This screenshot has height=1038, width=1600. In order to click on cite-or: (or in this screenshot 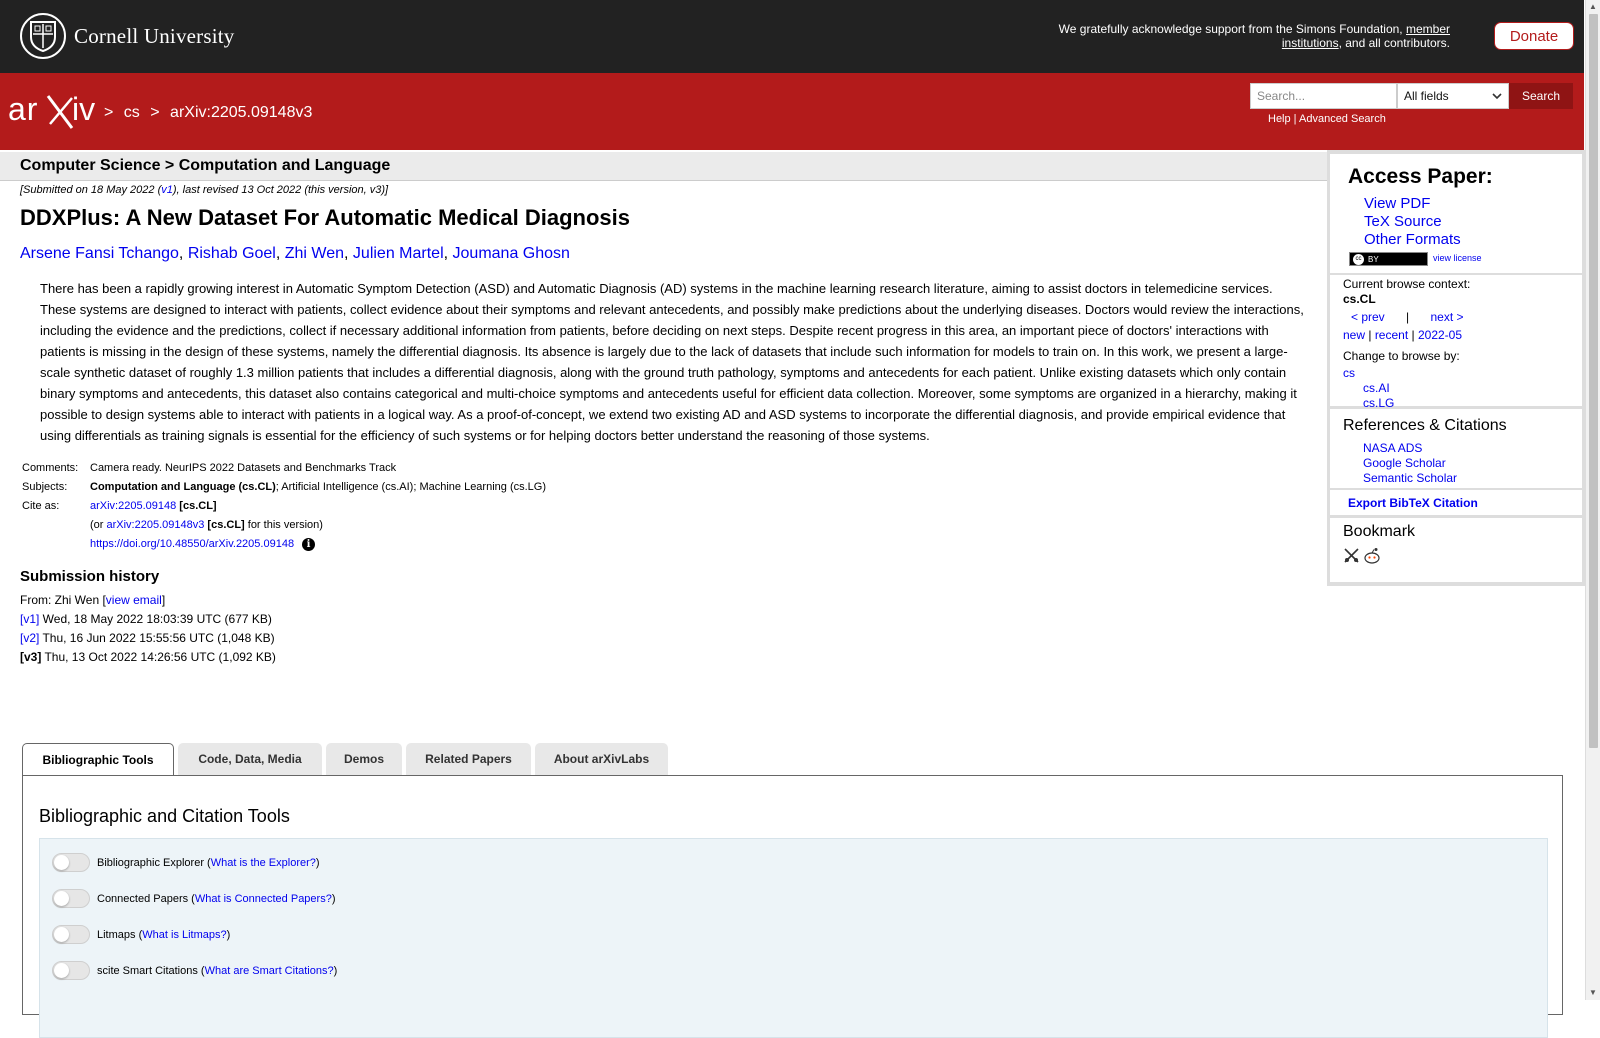, I will do `click(98, 525)`.